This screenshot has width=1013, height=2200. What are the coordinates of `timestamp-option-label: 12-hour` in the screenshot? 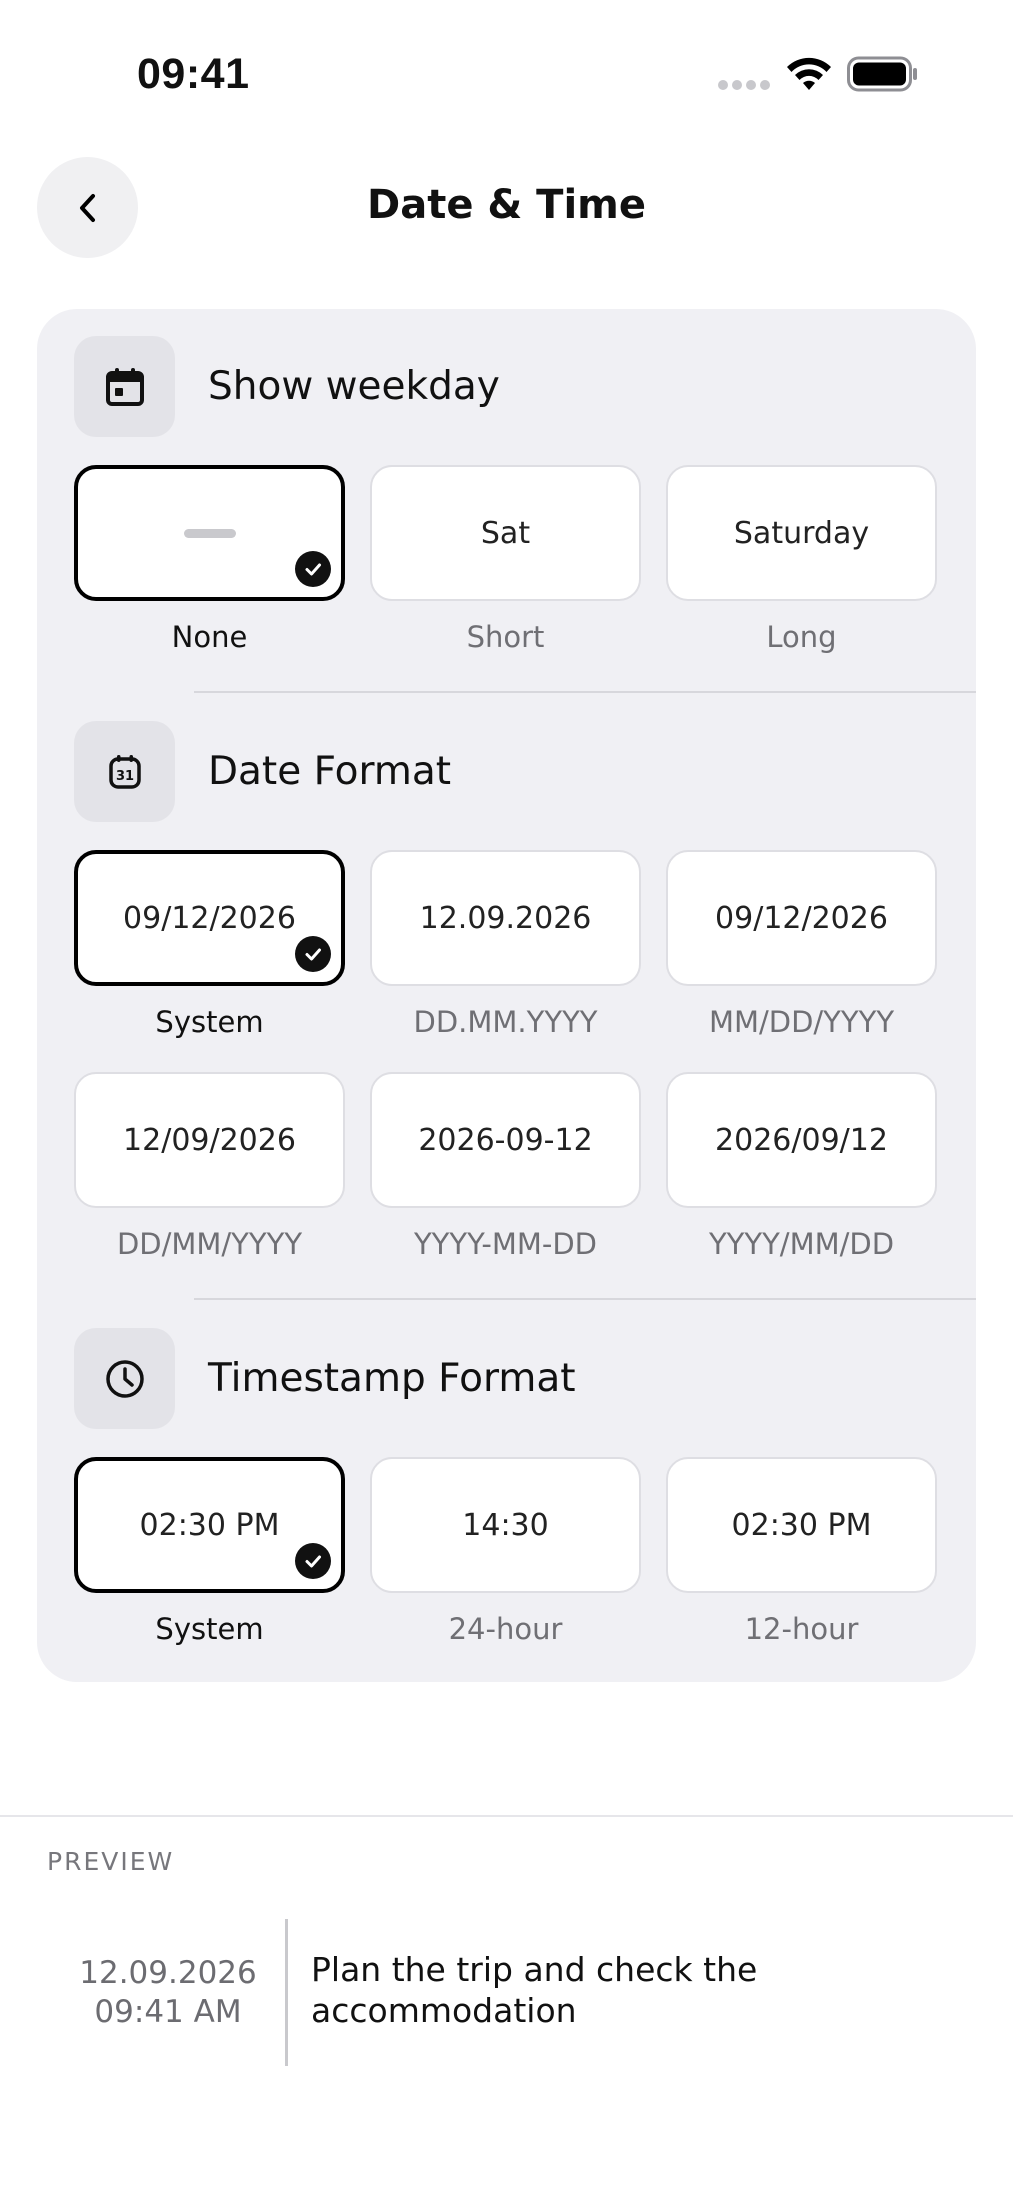 It's located at (801, 1629).